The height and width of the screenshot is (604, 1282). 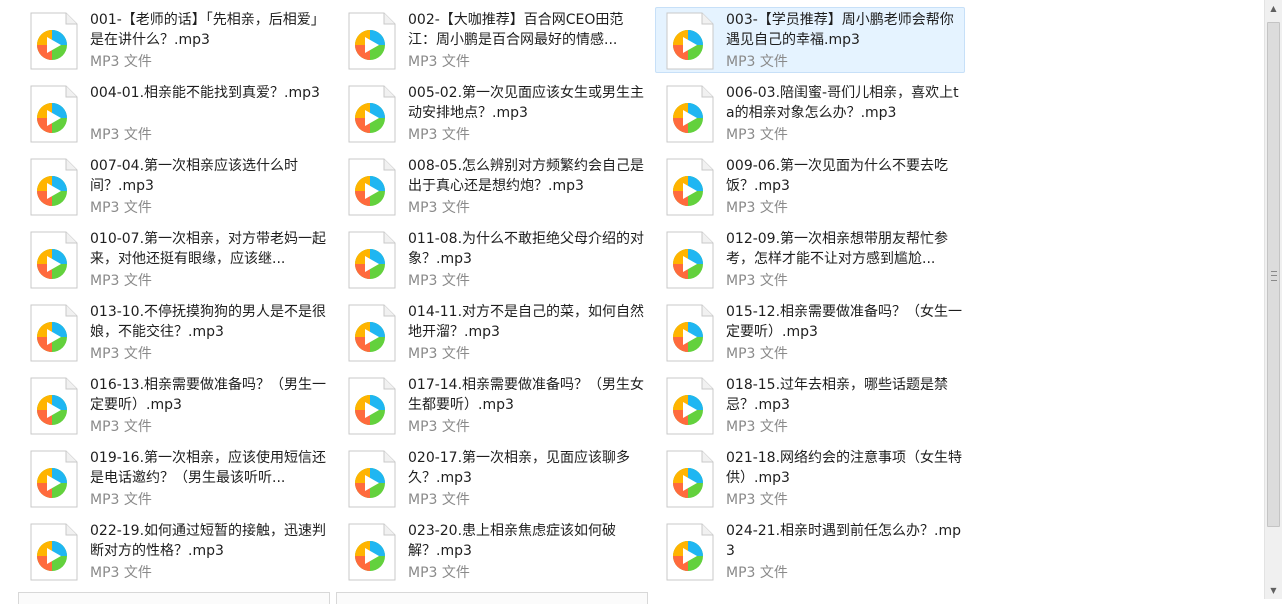 I want to click on file-item: 003-【学员推荐】周小鹏老师会帮你遇见自己的幸福.mp3 MP3 文件, so click(x=810, y=40).